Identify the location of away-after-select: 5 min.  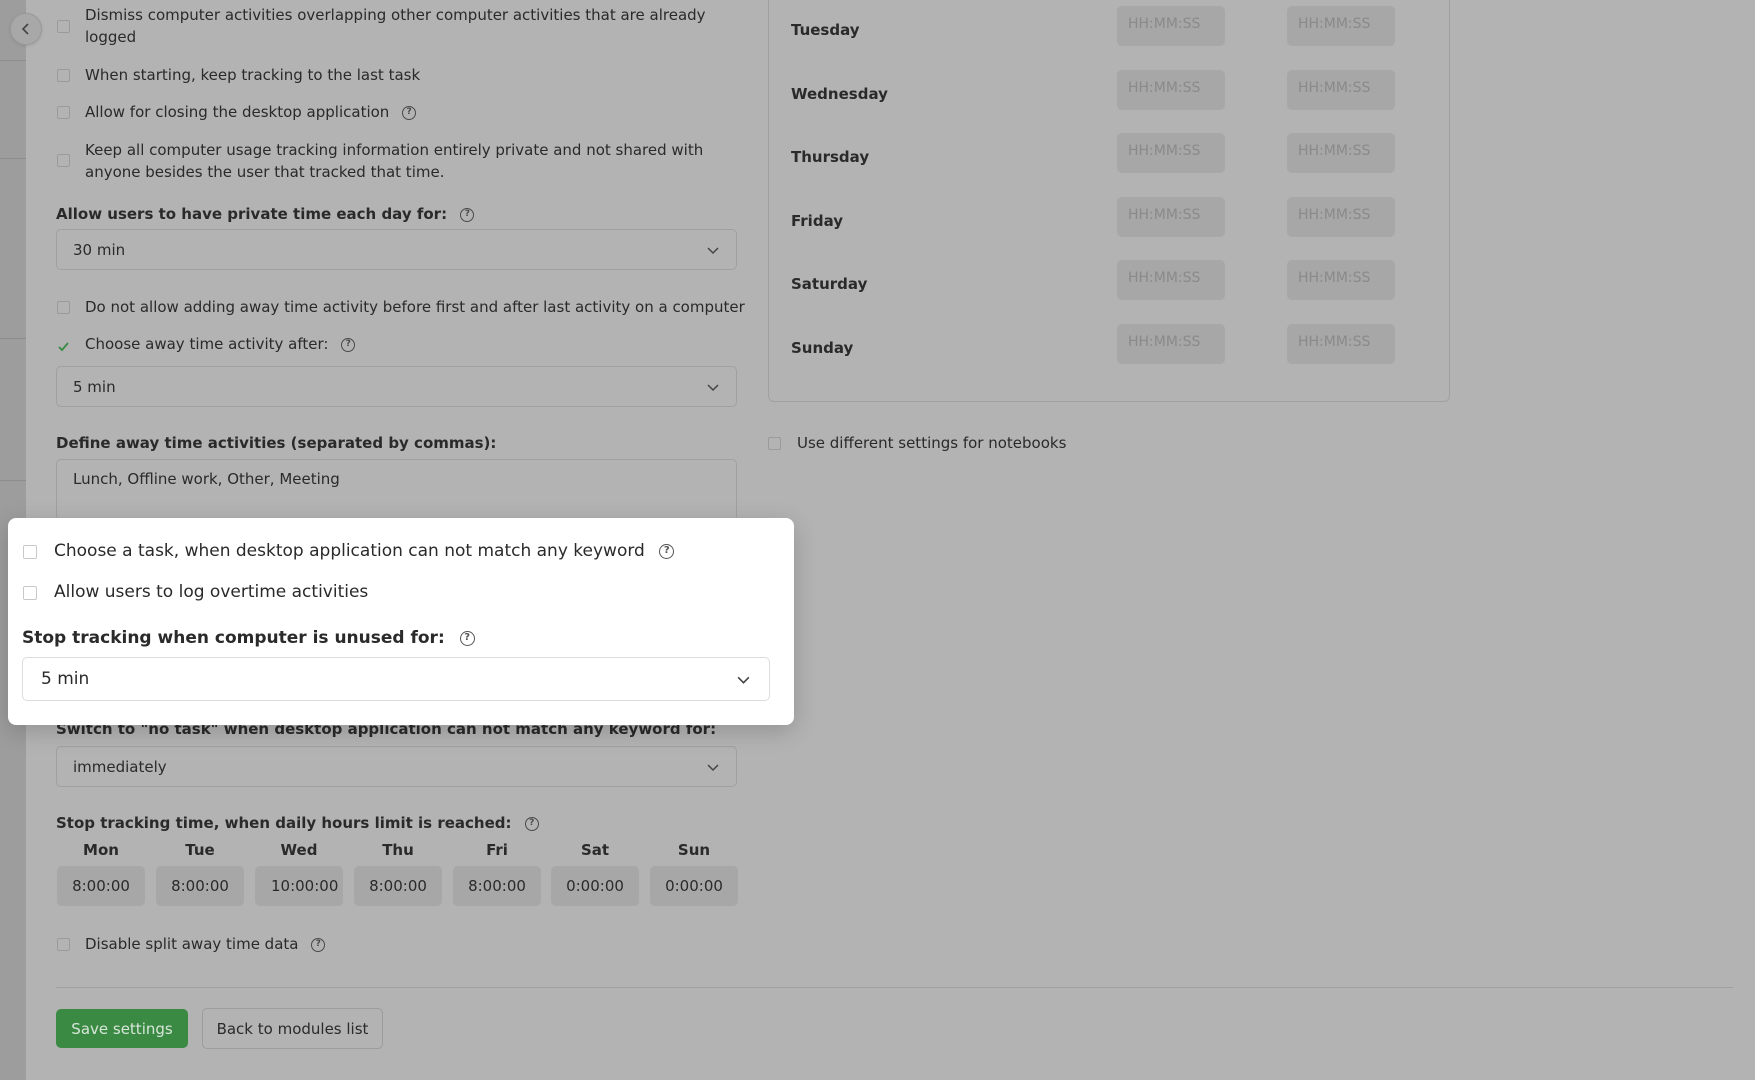
(396, 386).